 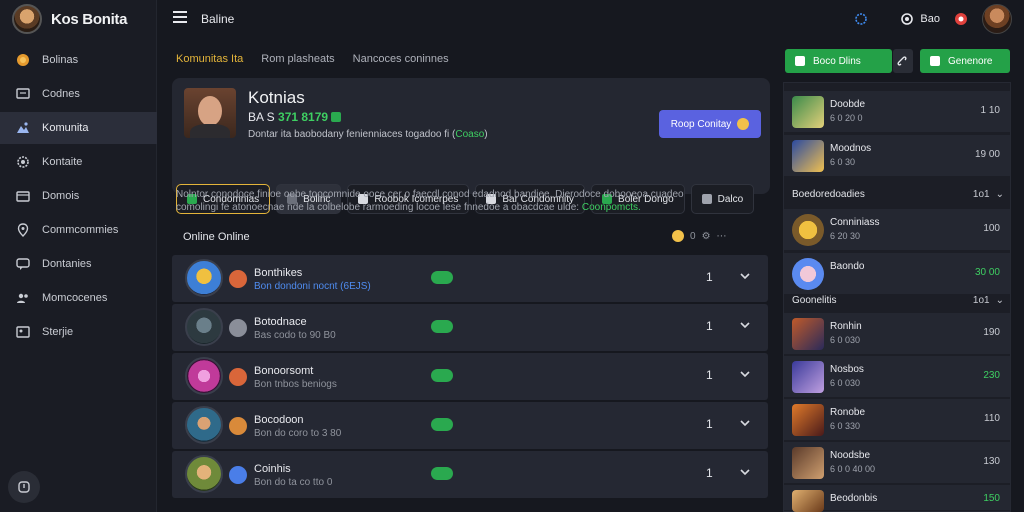 What do you see at coordinates (903, 61) in the screenshot?
I see `link-button` at bounding box center [903, 61].